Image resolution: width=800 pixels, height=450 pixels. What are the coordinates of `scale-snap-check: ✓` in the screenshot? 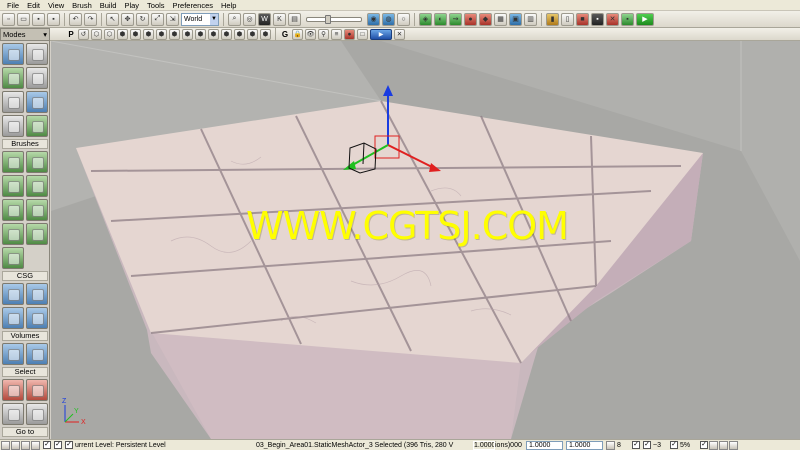 It's located at (674, 445).